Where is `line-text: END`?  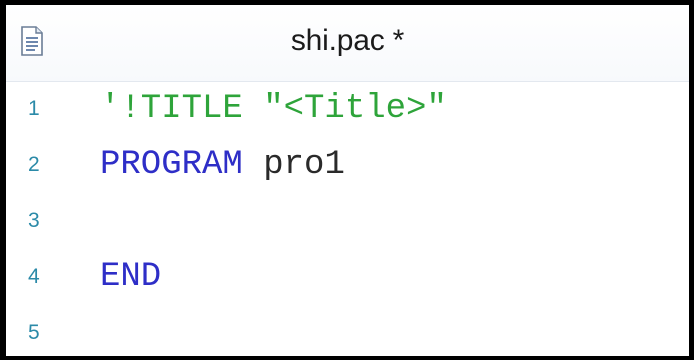
line-text: END is located at coordinates (130, 277).